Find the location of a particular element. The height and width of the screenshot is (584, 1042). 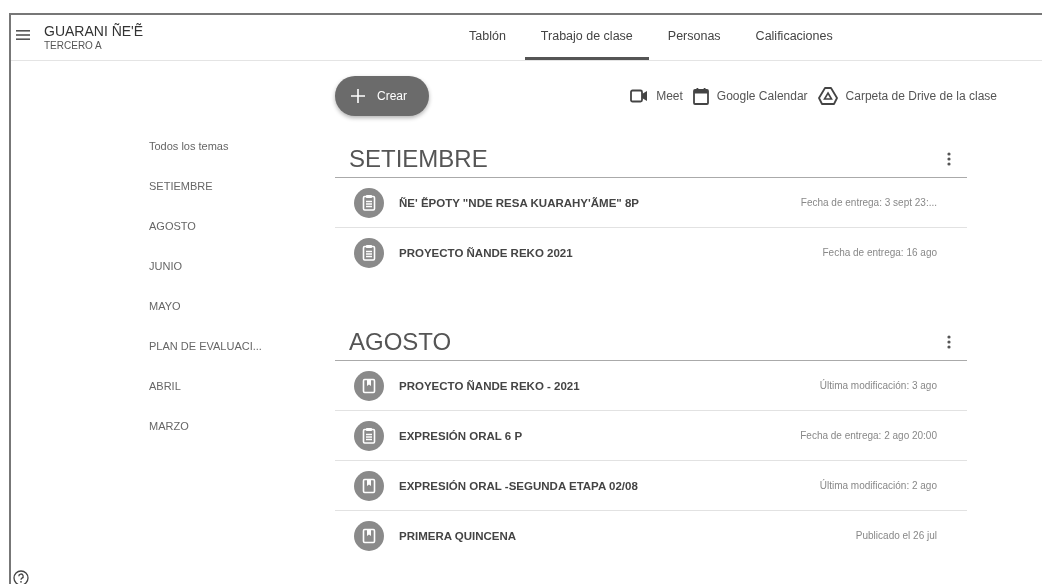

create-button: Crear is located at coordinates (382, 96).